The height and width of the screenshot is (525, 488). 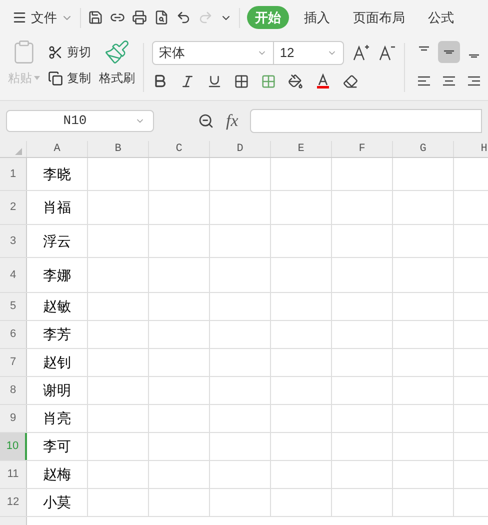 What do you see at coordinates (57, 241) in the screenshot?
I see `table-cell: 浮云` at bounding box center [57, 241].